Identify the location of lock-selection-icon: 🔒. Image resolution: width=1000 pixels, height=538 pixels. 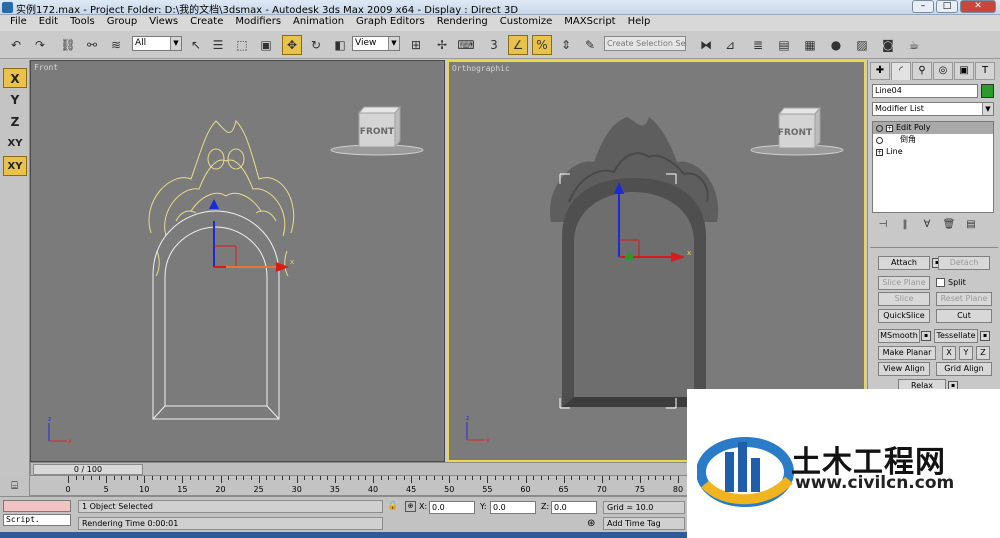
(392, 506).